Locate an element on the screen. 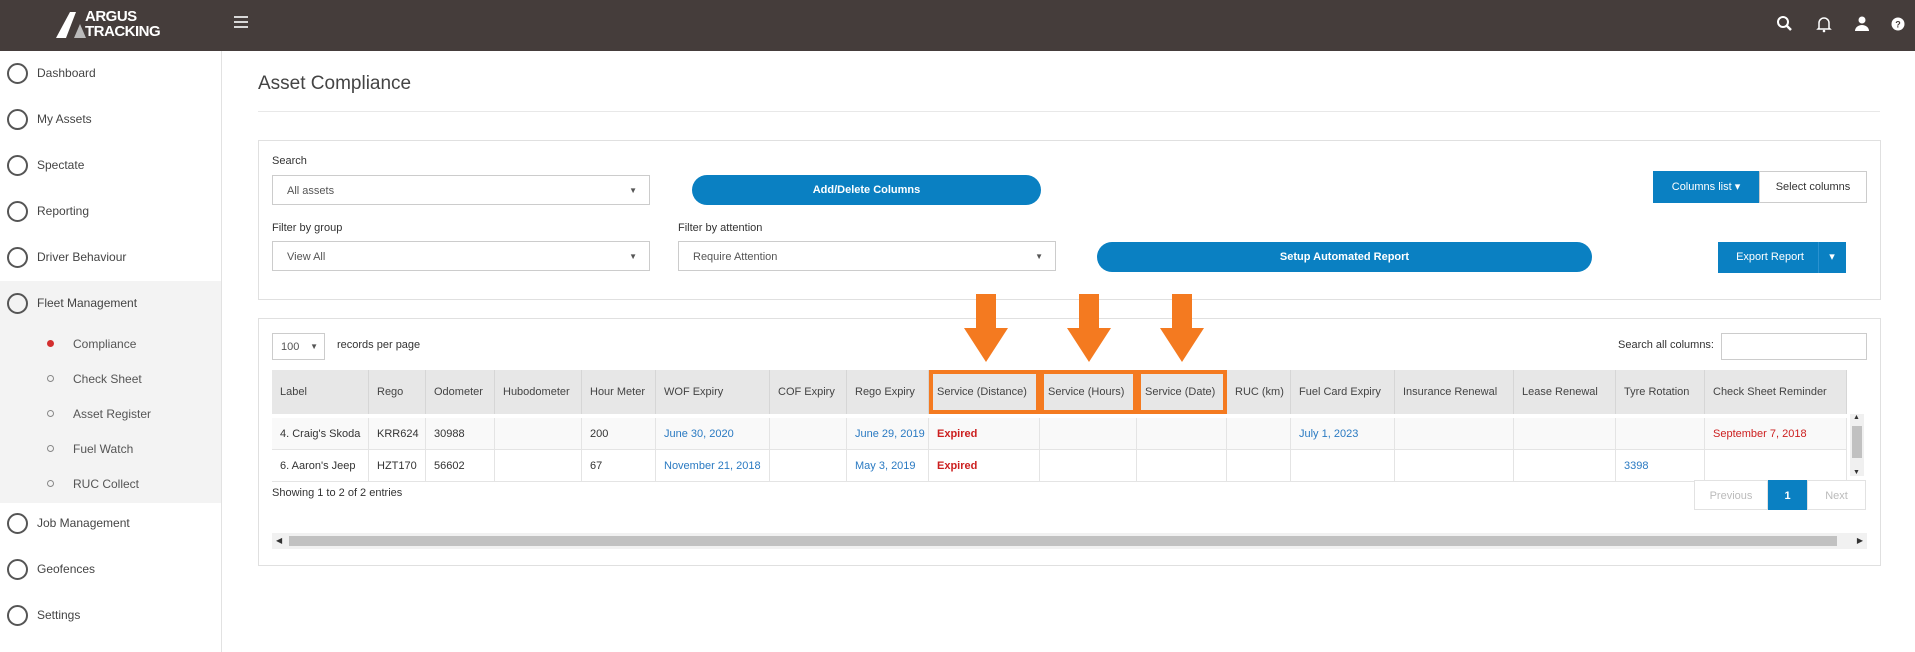 Image resolution: width=1915 pixels, height=652 pixels. bell-icon is located at coordinates (1824, 24).